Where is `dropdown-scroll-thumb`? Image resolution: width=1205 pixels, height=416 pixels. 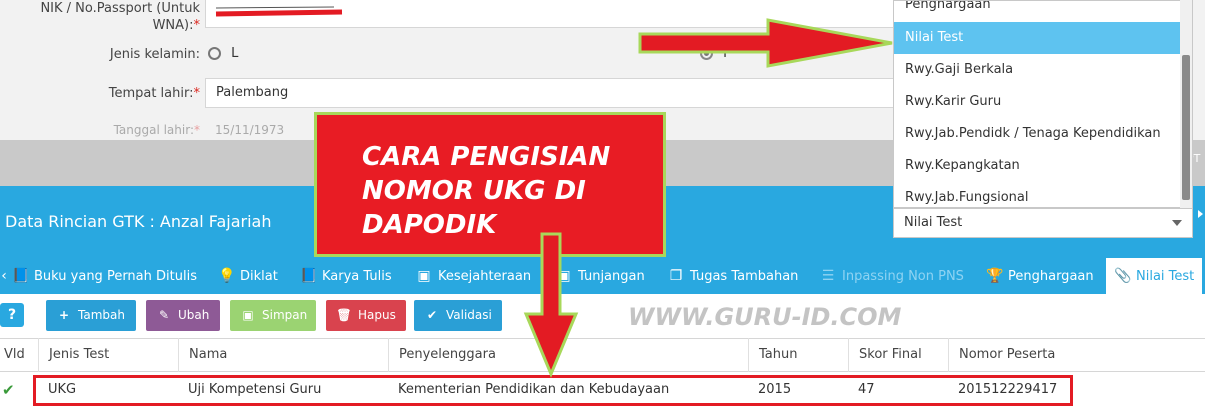 dropdown-scroll-thumb is located at coordinates (1186, 127).